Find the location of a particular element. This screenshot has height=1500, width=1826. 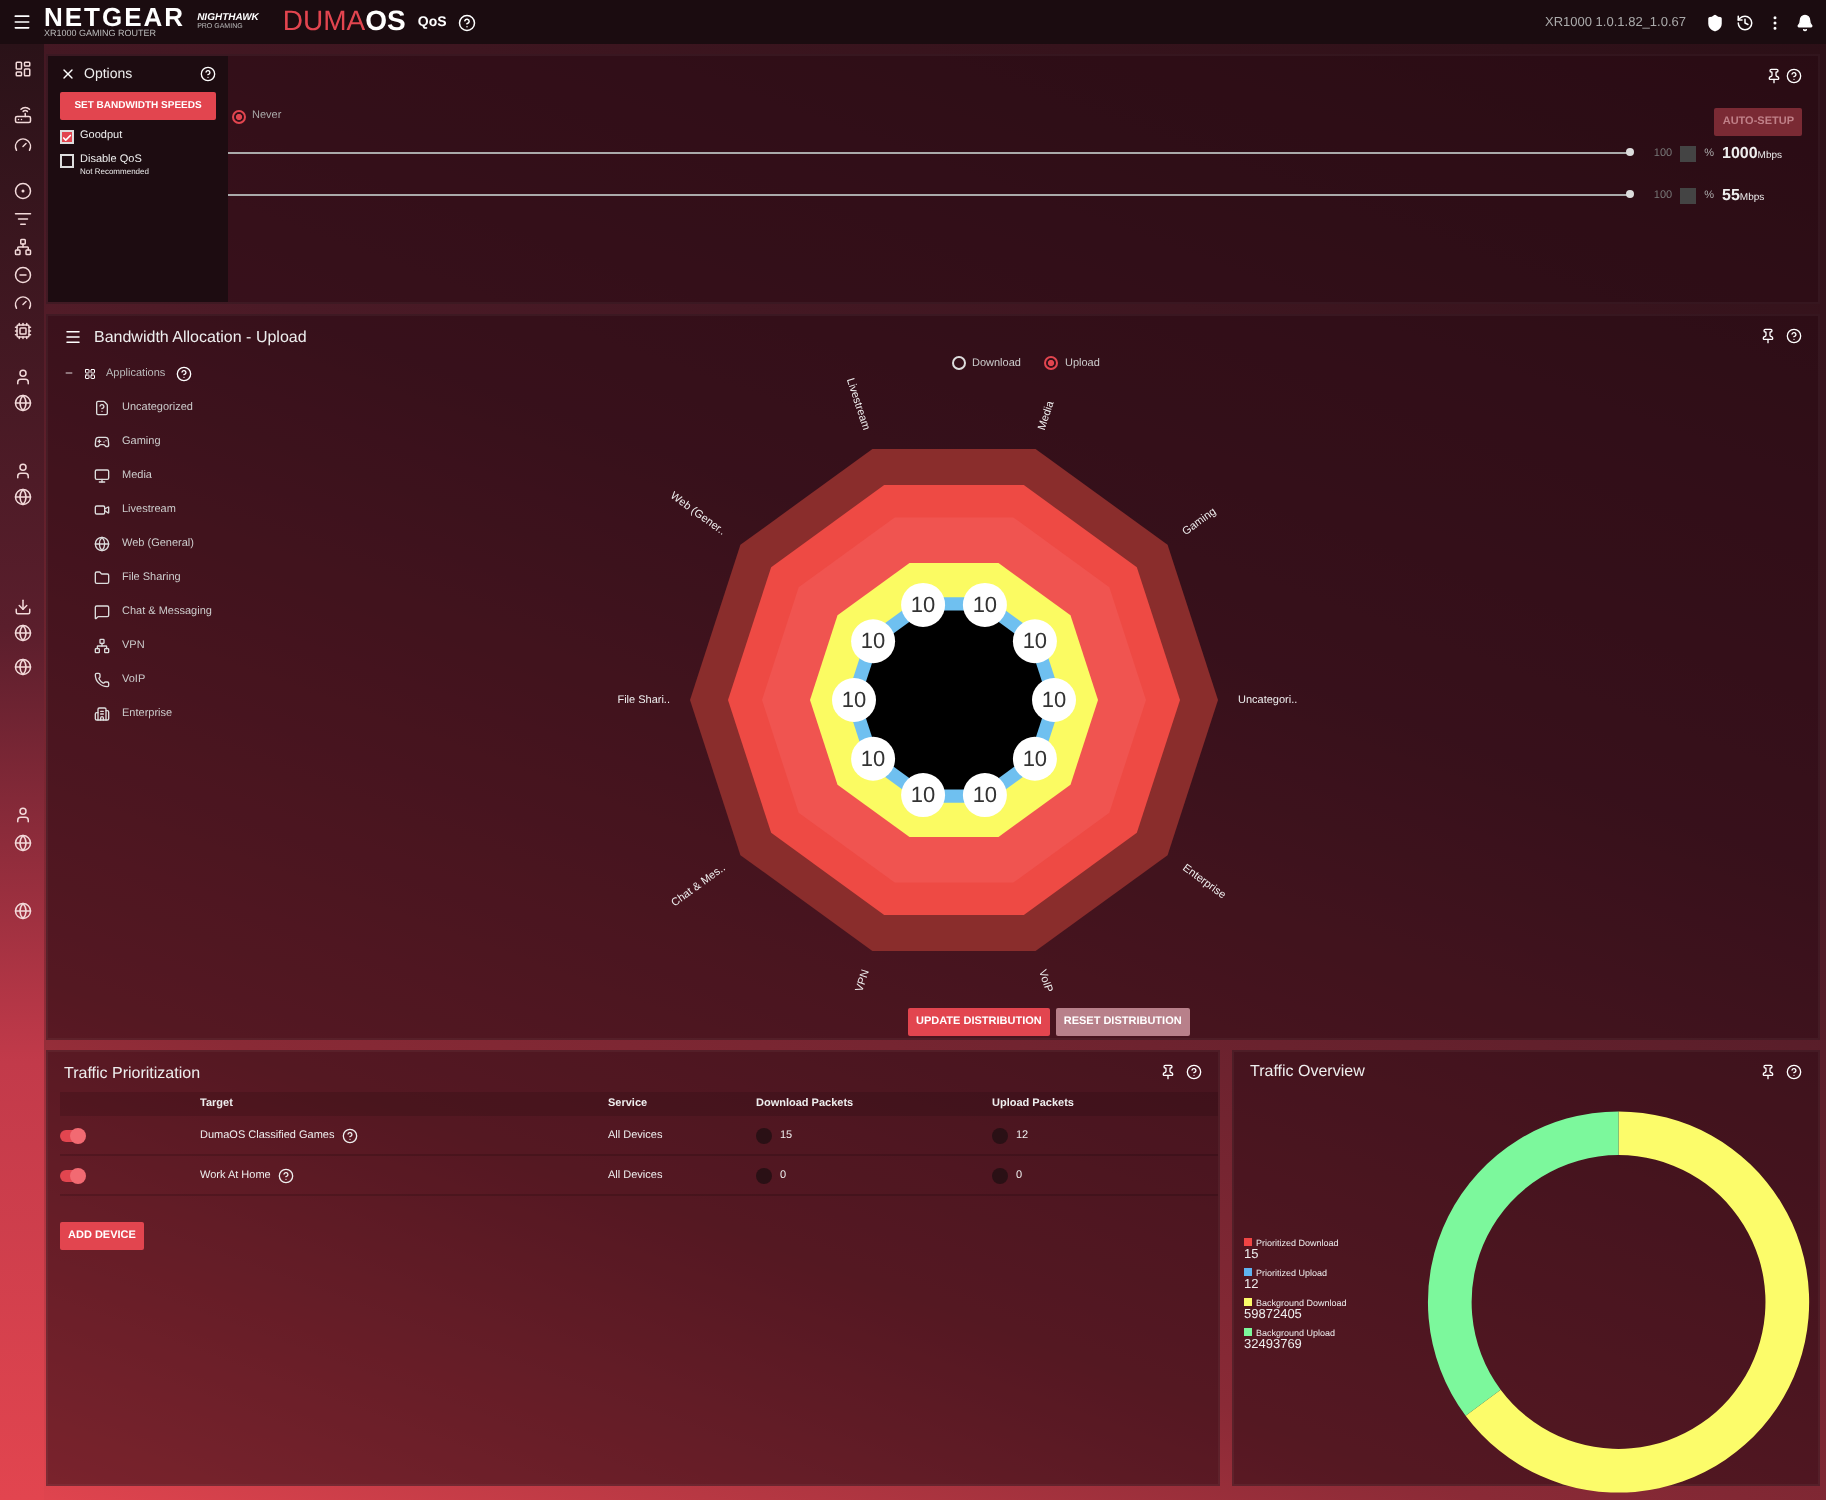

product-logo: DUMAOS is located at coordinates (343, 22).